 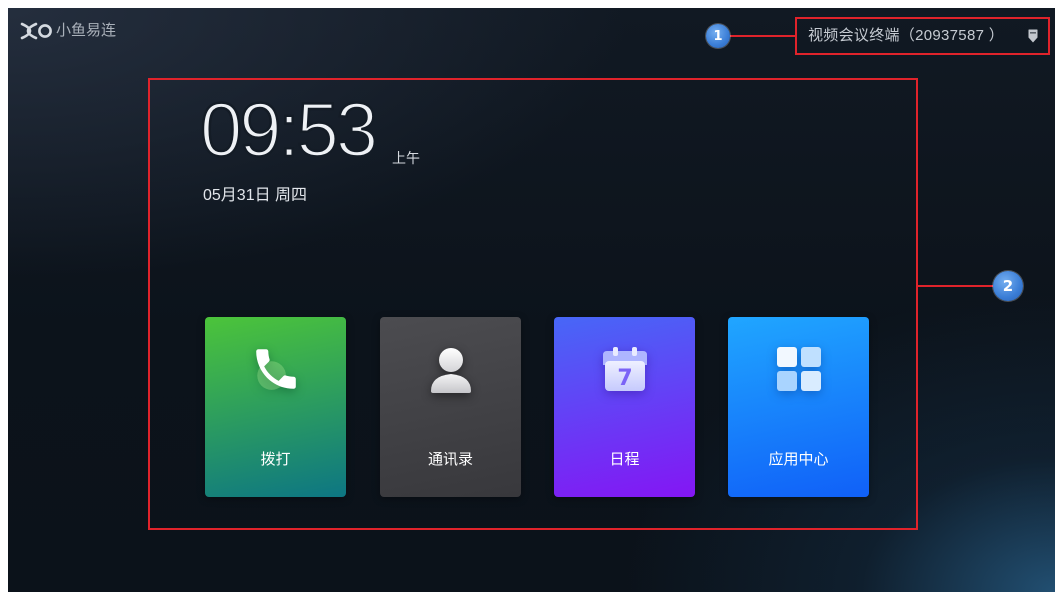 What do you see at coordinates (624, 407) in the screenshot?
I see `schedule-button: 7 日程` at bounding box center [624, 407].